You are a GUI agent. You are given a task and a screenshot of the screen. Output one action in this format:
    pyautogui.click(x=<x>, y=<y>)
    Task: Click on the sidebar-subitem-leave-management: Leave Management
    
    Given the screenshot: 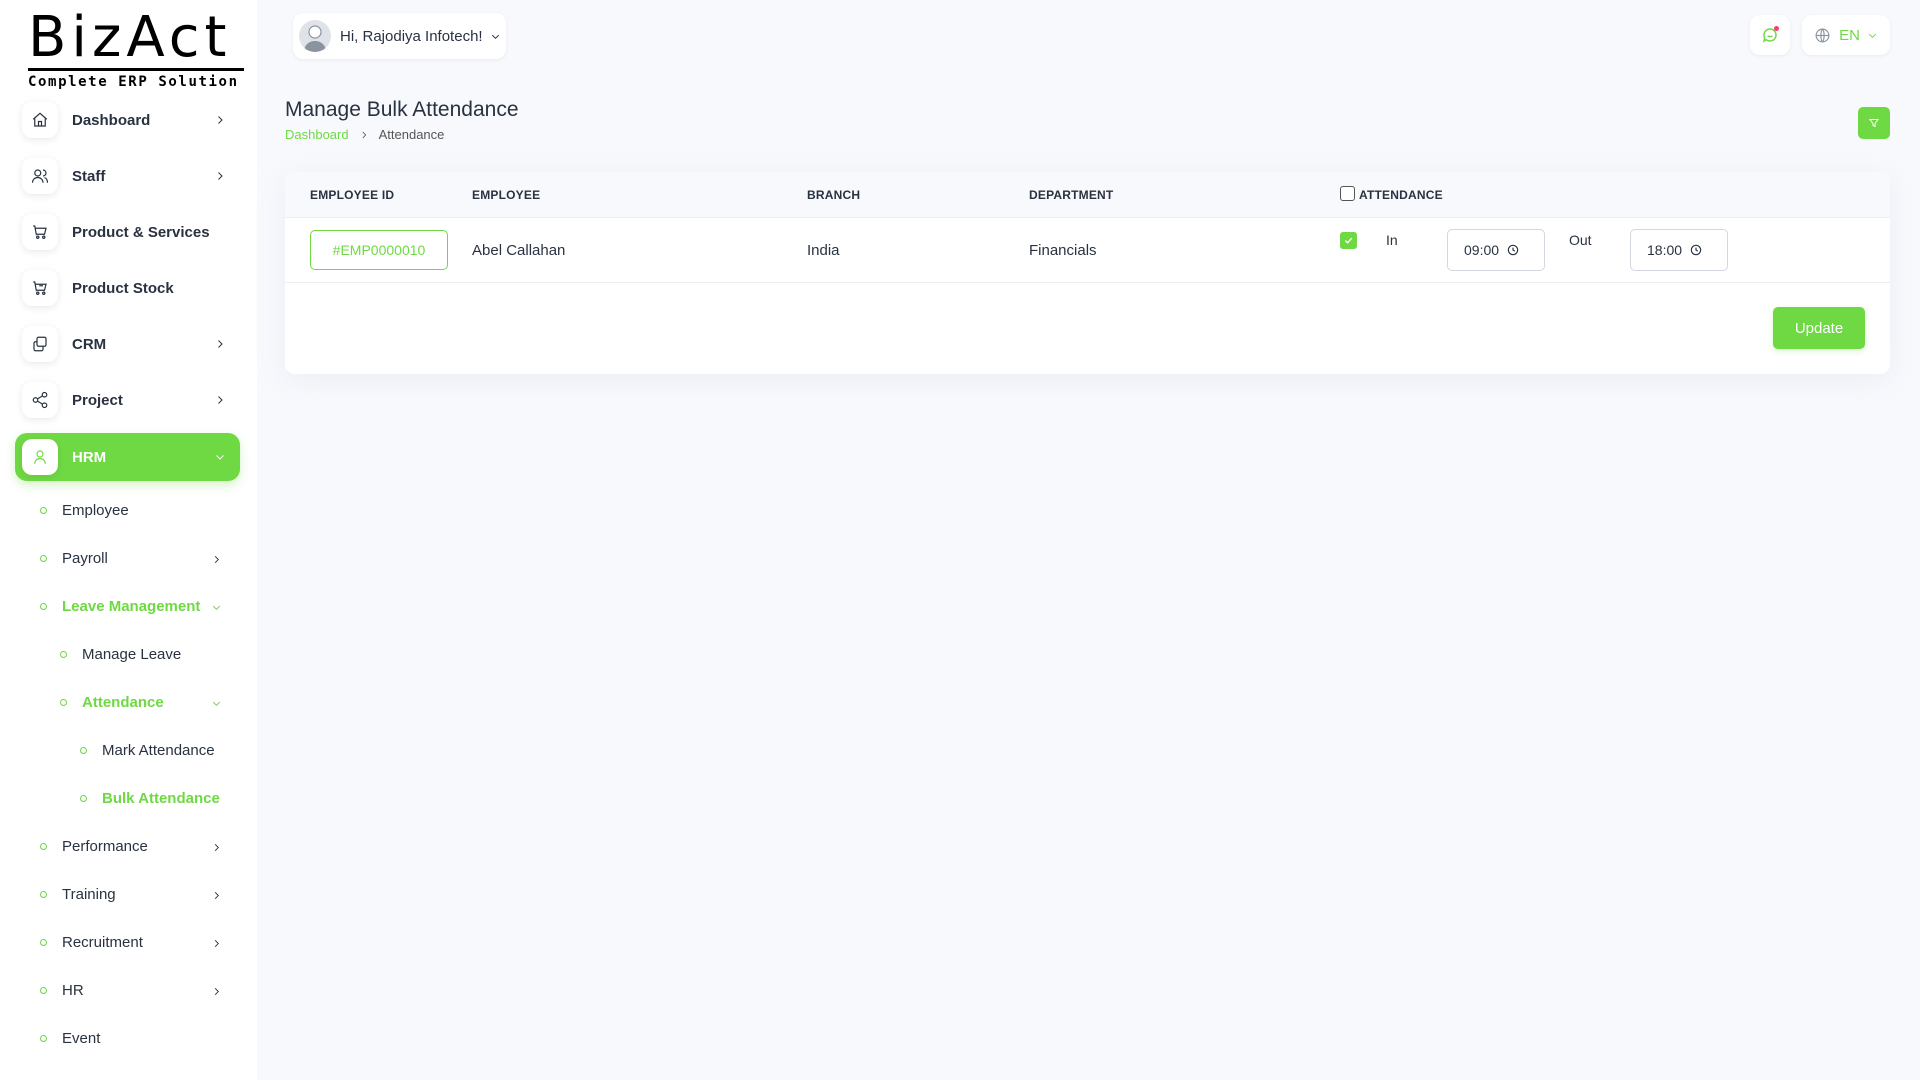 What is the action you would take?
    pyautogui.click(x=132, y=606)
    